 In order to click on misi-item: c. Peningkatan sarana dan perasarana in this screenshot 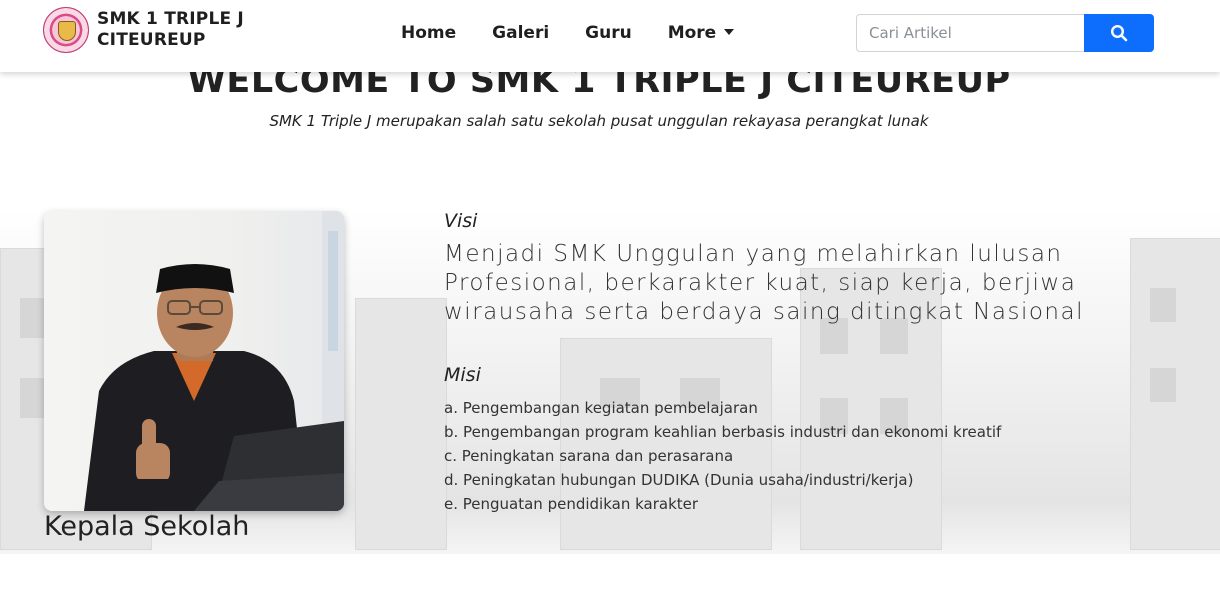, I will do `click(589, 456)`.